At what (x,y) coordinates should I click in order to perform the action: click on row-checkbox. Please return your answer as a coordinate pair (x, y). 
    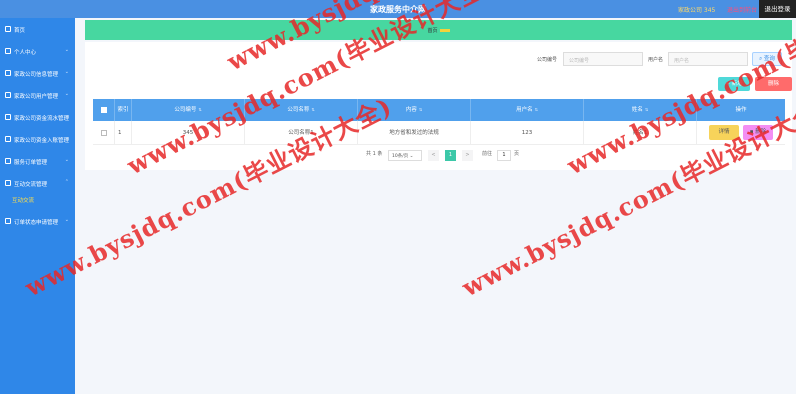
    Looking at the image, I should click on (103, 132).